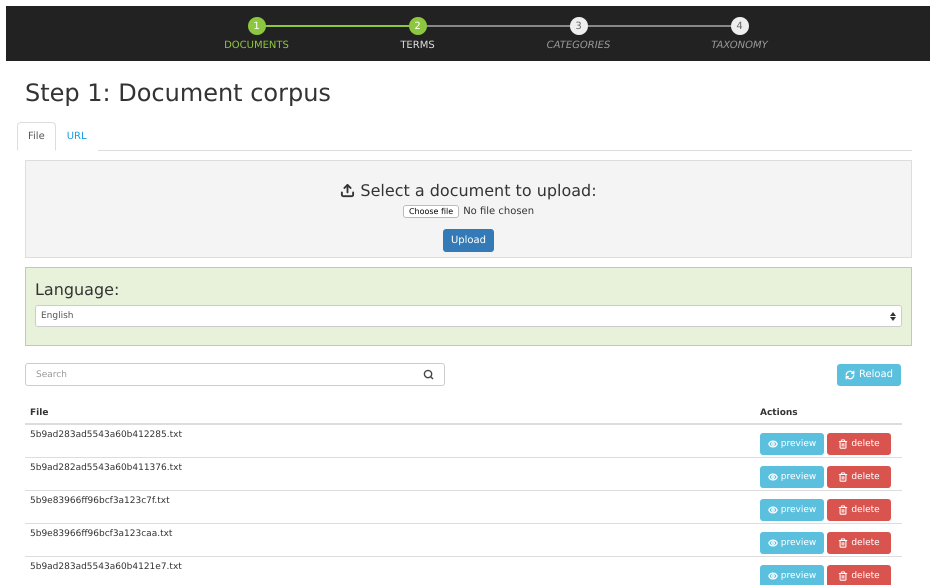 The image size is (930, 585). What do you see at coordinates (468, 316) in the screenshot?
I see `language-select: English` at bounding box center [468, 316].